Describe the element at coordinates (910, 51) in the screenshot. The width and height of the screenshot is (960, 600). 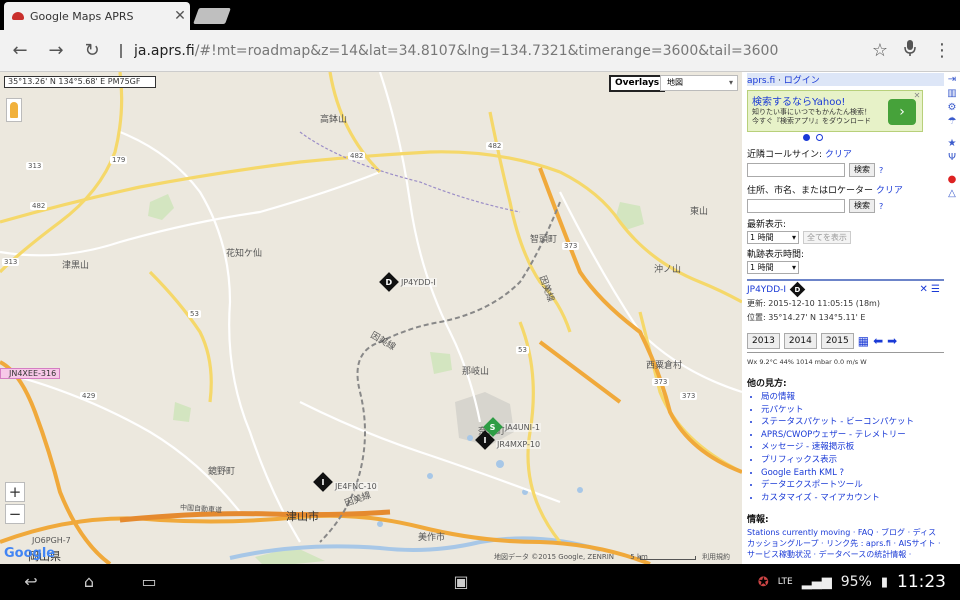
I see `microphone-icon` at that location.